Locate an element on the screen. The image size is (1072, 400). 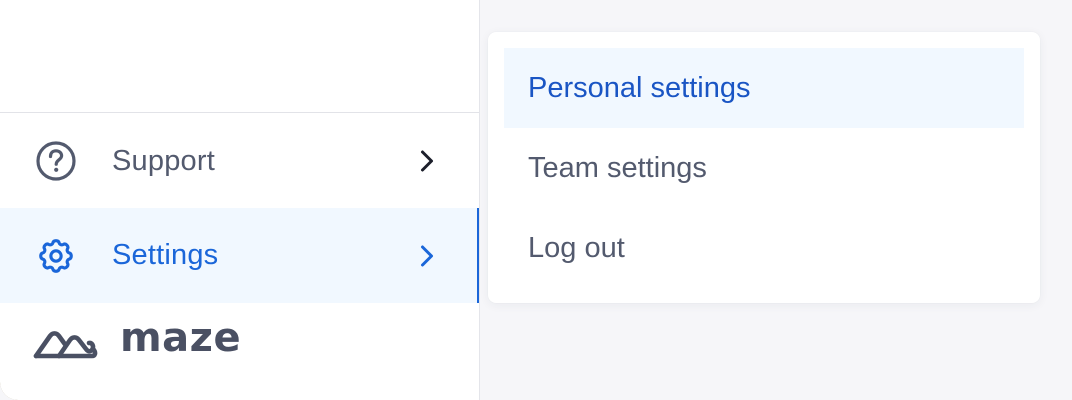
sidebar-item-label: Support is located at coordinates (163, 160).